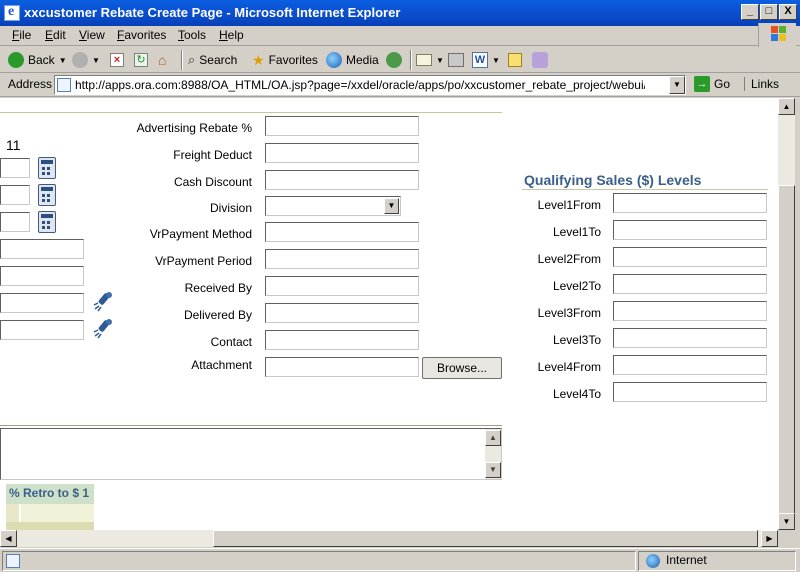 The width and height of the screenshot is (800, 572). What do you see at coordinates (576, 340) in the screenshot?
I see `level3to-label: Level3To` at bounding box center [576, 340].